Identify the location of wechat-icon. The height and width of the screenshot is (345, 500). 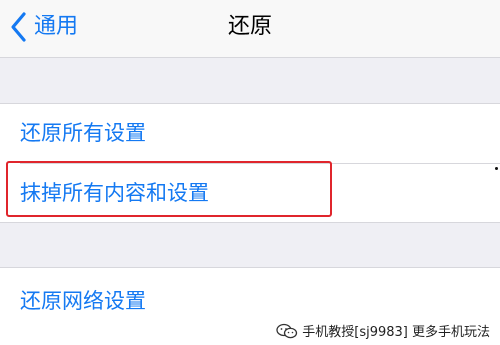
(287, 330).